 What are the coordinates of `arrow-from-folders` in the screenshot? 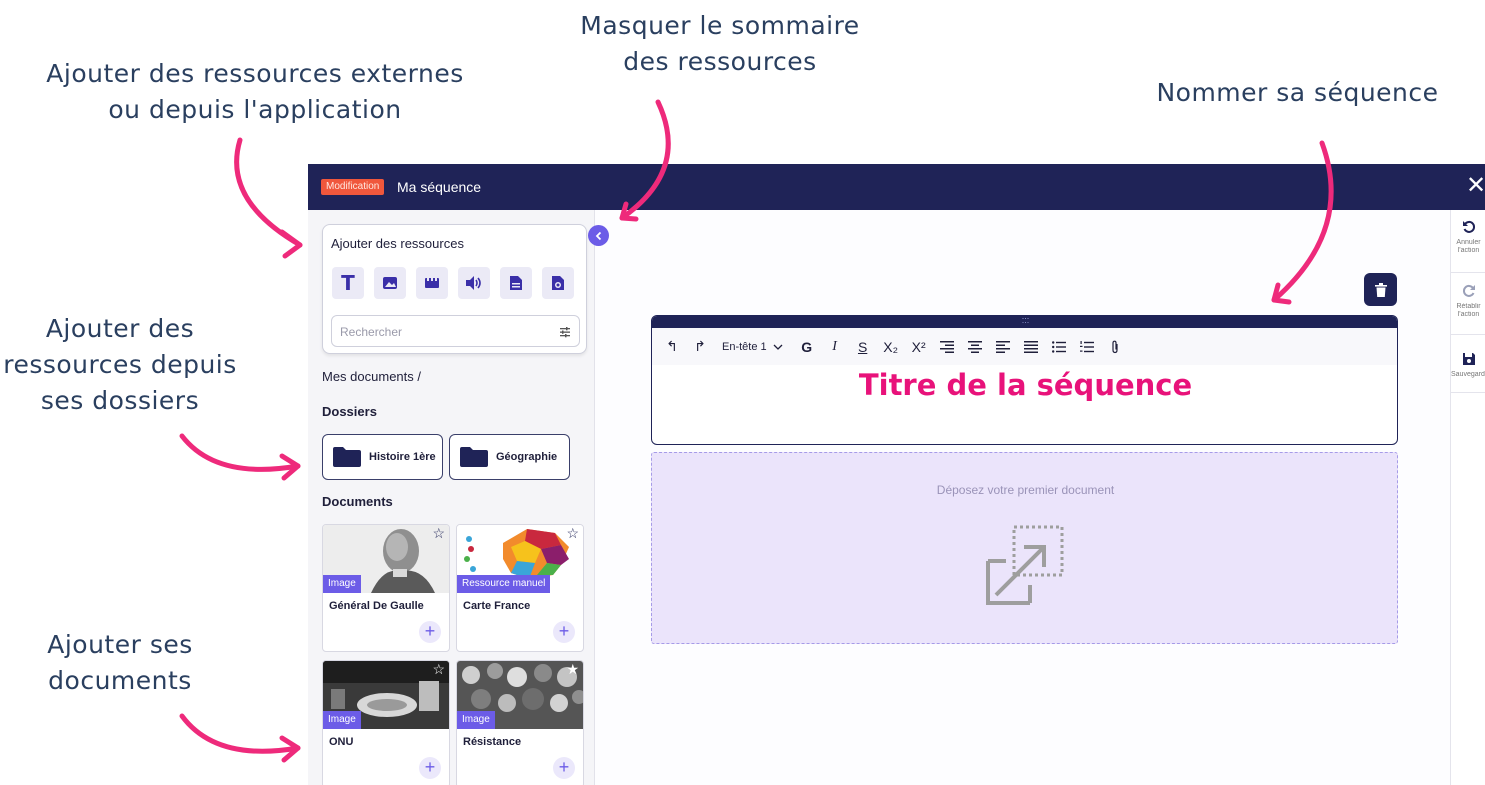 It's located at (240, 452).